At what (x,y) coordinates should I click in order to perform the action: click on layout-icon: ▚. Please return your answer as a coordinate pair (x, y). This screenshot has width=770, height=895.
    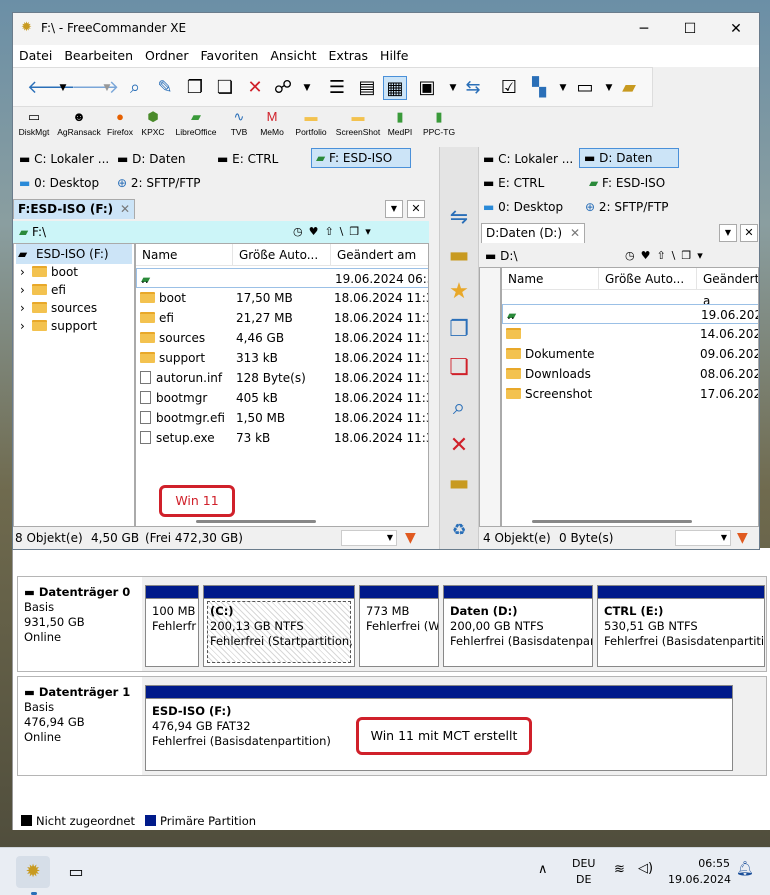
    Looking at the image, I should click on (539, 88).